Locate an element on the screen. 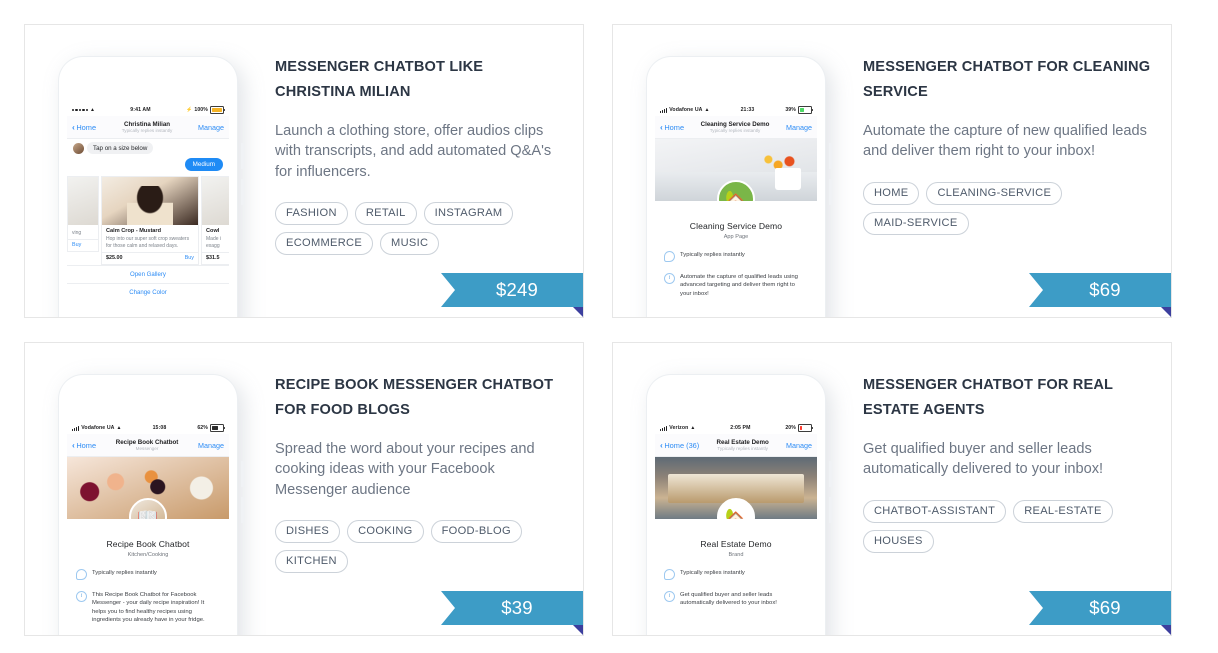 The width and height of the screenshot is (1218, 653). tag-item: MAID-SERVICE is located at coordinates (916, 223).